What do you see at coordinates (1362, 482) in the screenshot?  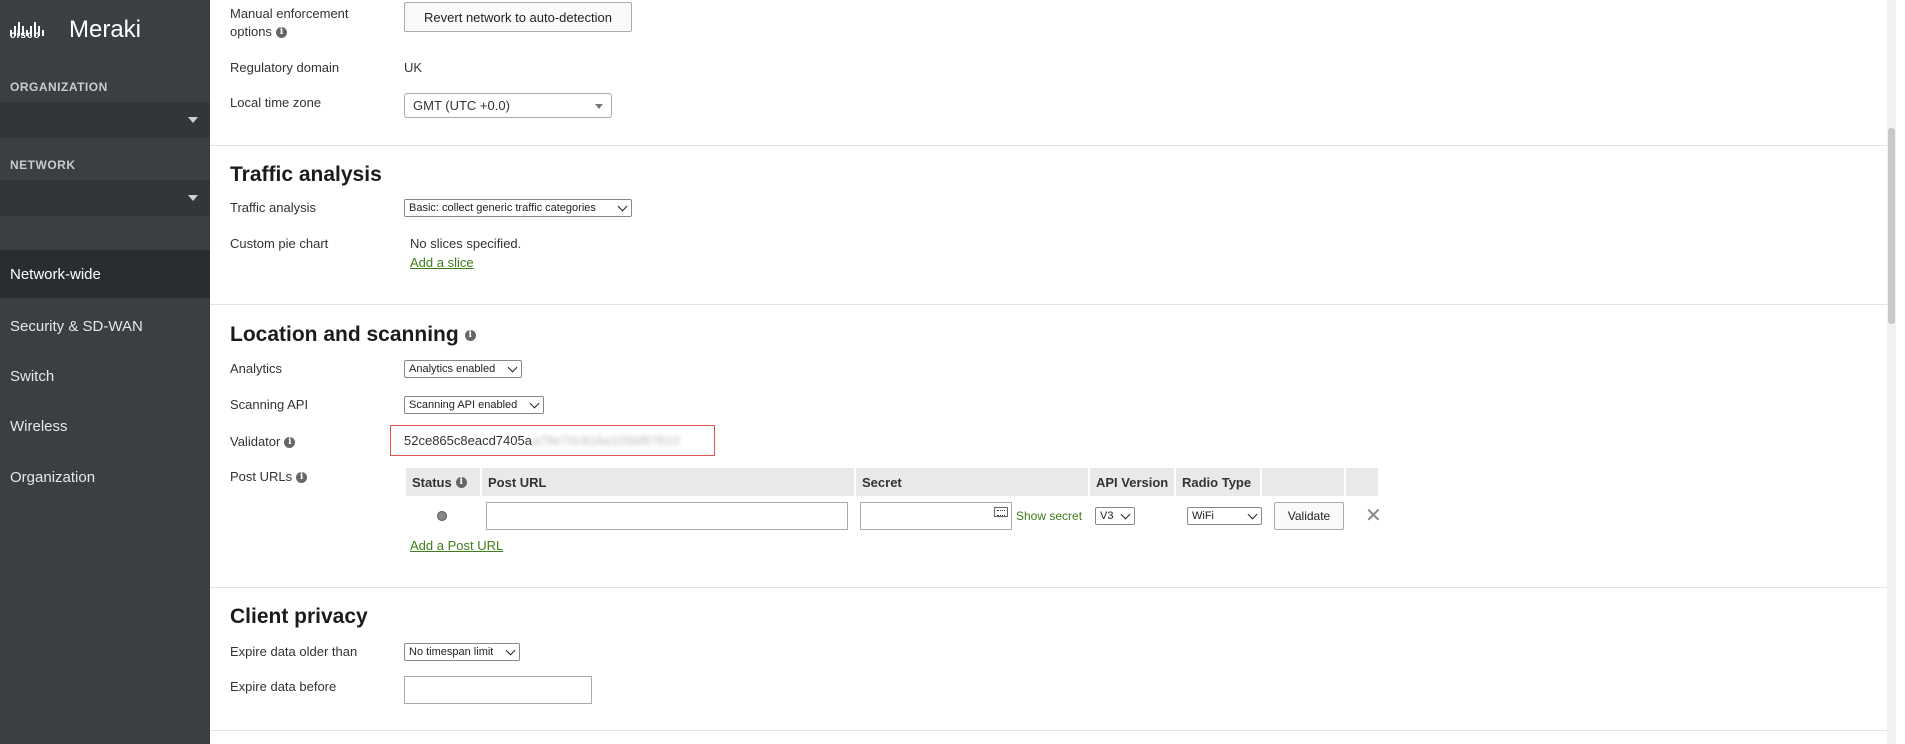 I see `remove-column-header` at bounding box center [1362, 482].